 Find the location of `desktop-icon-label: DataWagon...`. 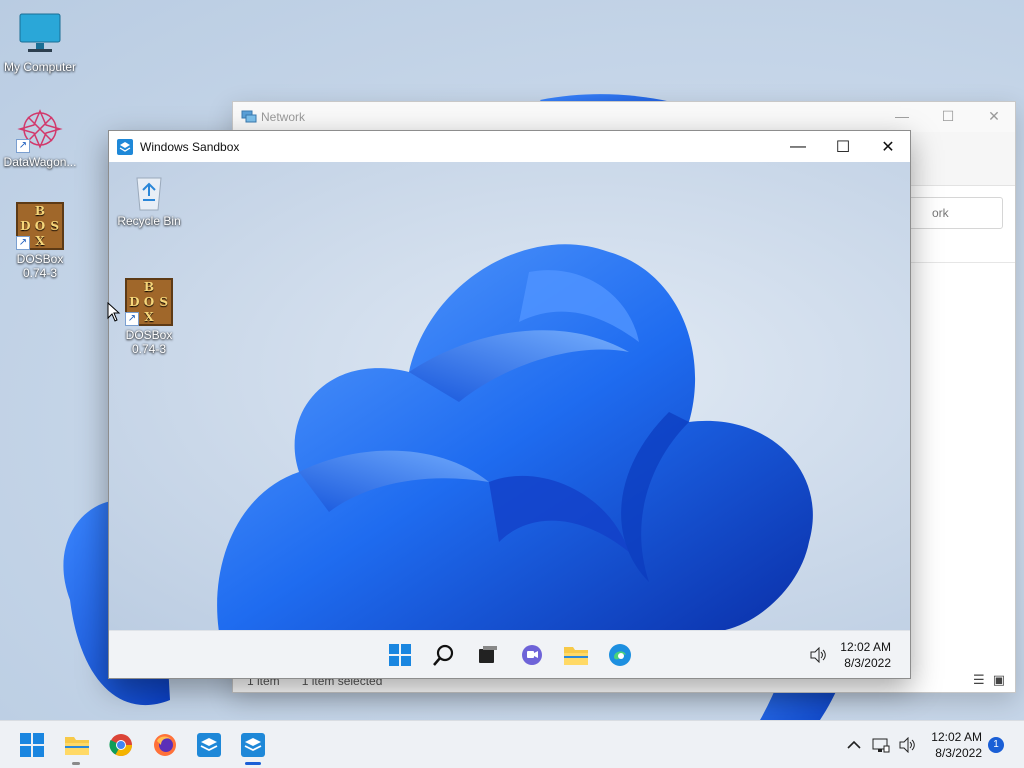

desktop-icon-label: DataWagon... is located at coordinates (40, 162).